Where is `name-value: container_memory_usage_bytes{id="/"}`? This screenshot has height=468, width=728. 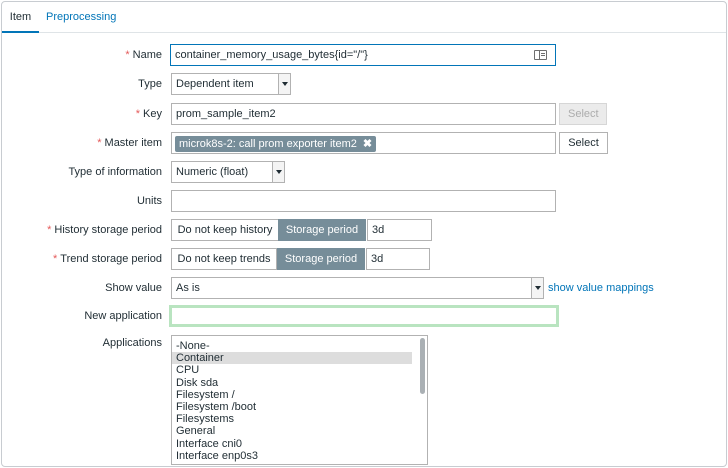
name-value: container_memory_usage_bytes{id="/"} is located at coordinates (271, 55).